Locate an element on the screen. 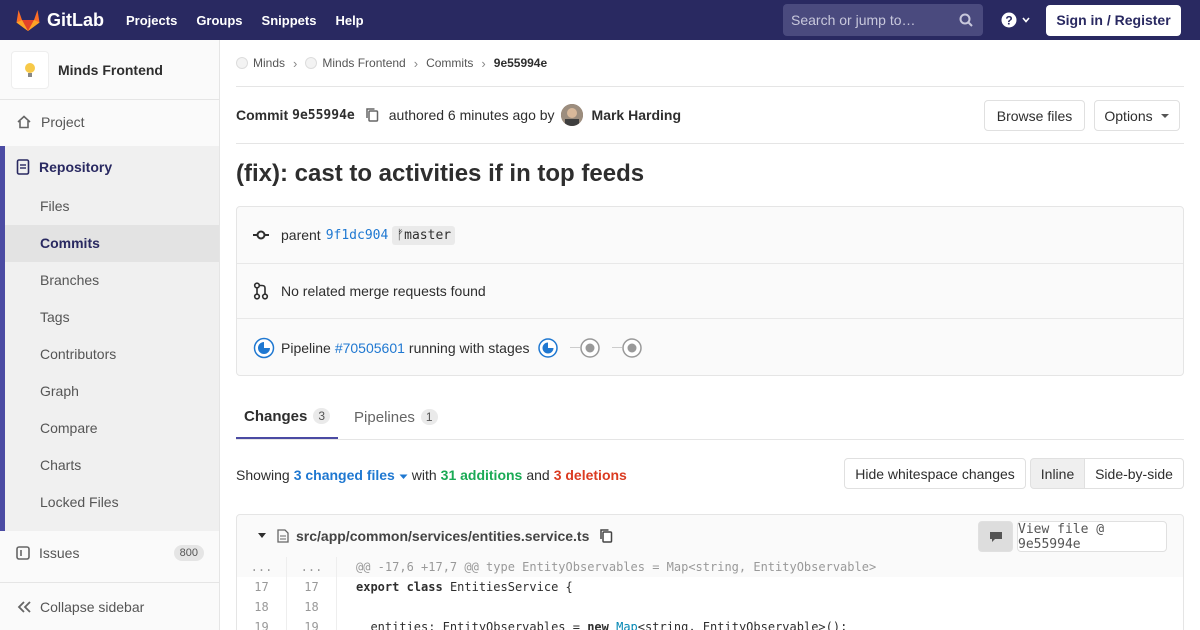  branch-chip: ᚠmaster is located at coordinates (424, 235).